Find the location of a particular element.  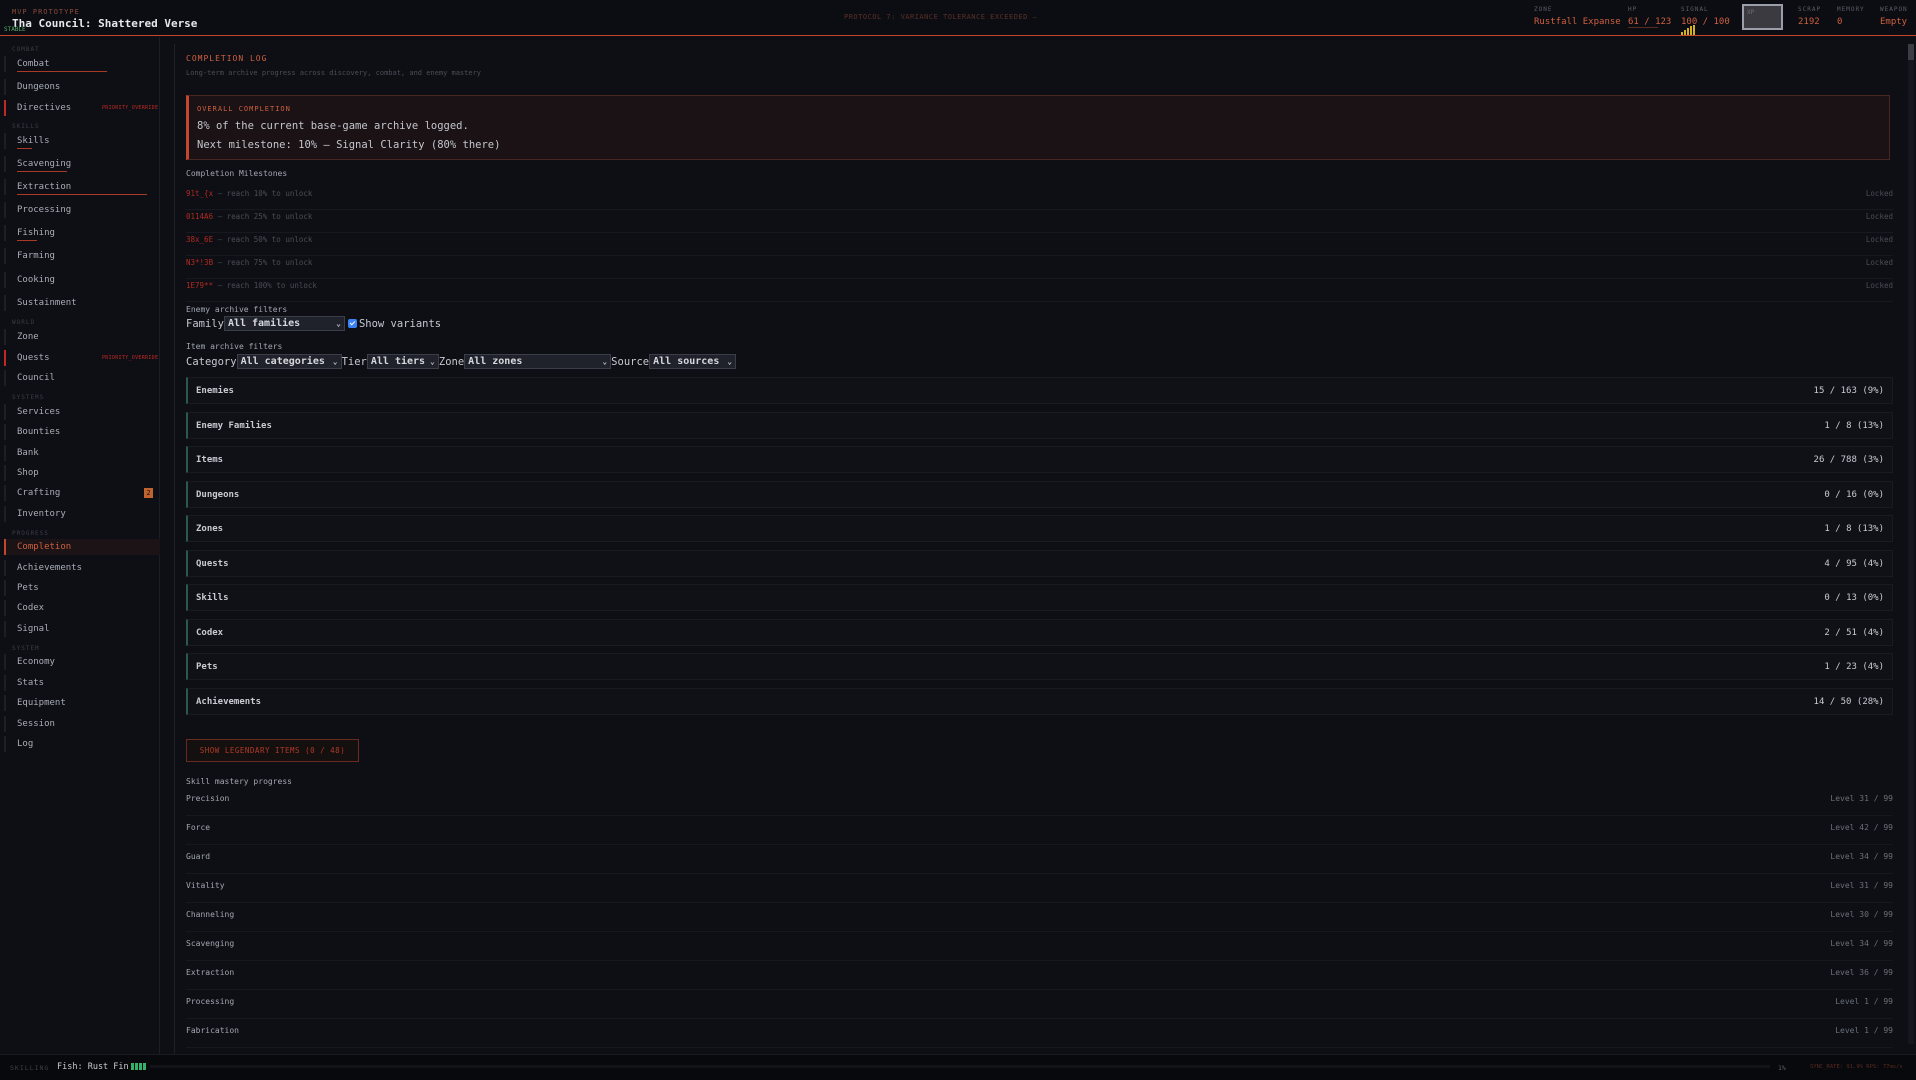

sidebar-item-equipment: Equipment is located at coordinates (82, 703).